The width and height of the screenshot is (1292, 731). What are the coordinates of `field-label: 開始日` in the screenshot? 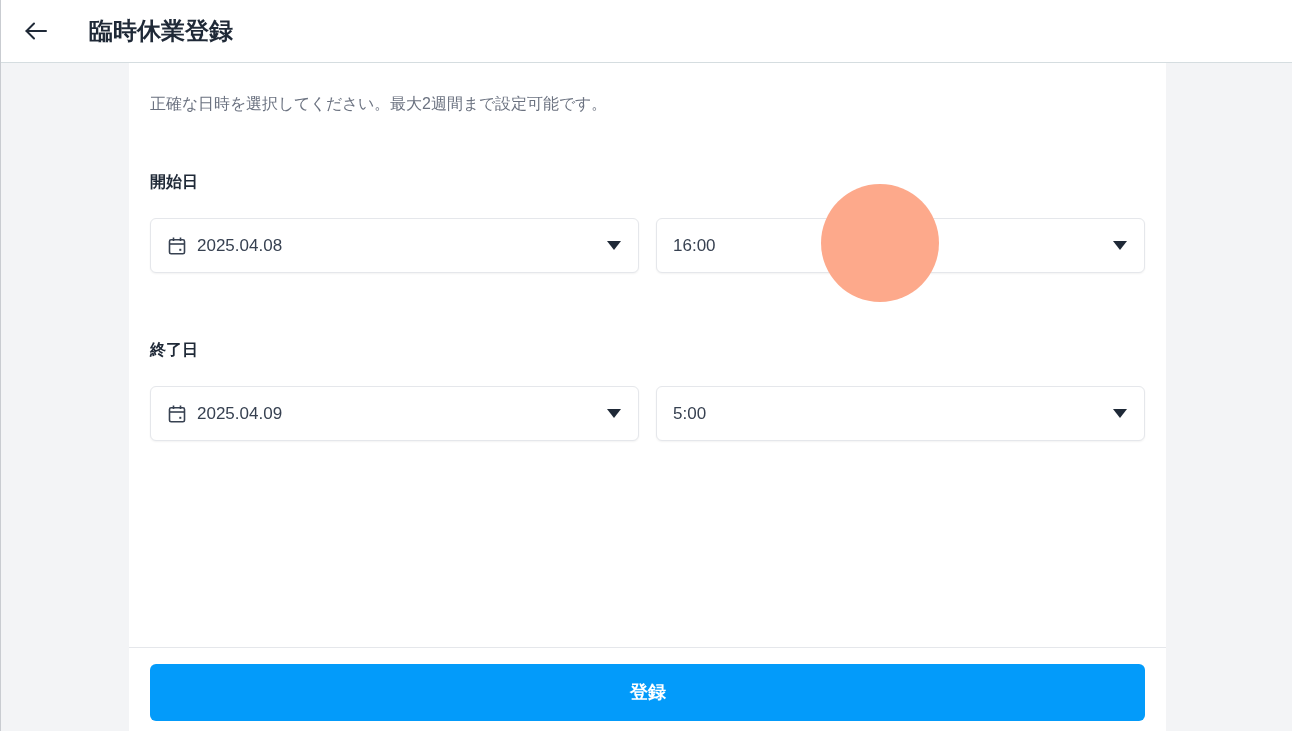 It's located at (174, 182).